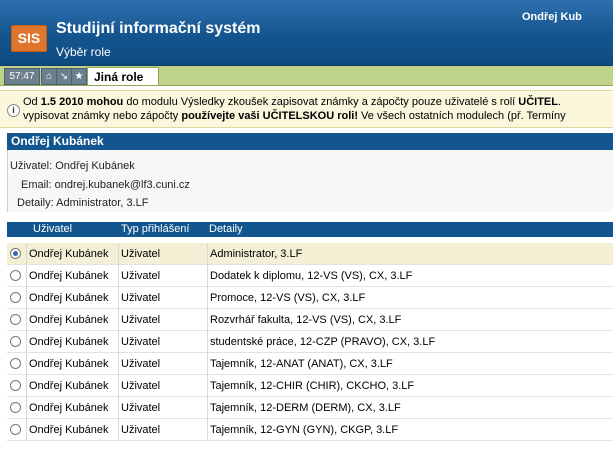 This screenshot has height=459, width=613. I want to click on cell-details: Administrator, 3.LF, so click(410, 254).